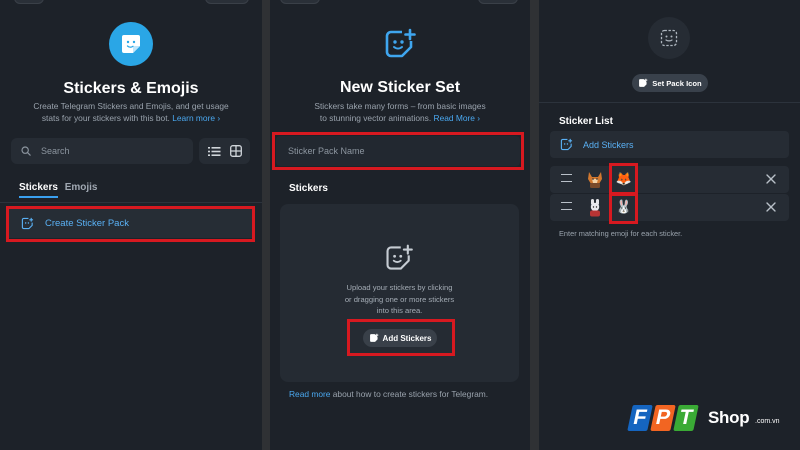 The height and width of the screenshot is (450, 800). What do you see at coordinates (624, 207) in the screenshot?
I see `sticker-emoji: 🐰` at bounding box center [624, 207].